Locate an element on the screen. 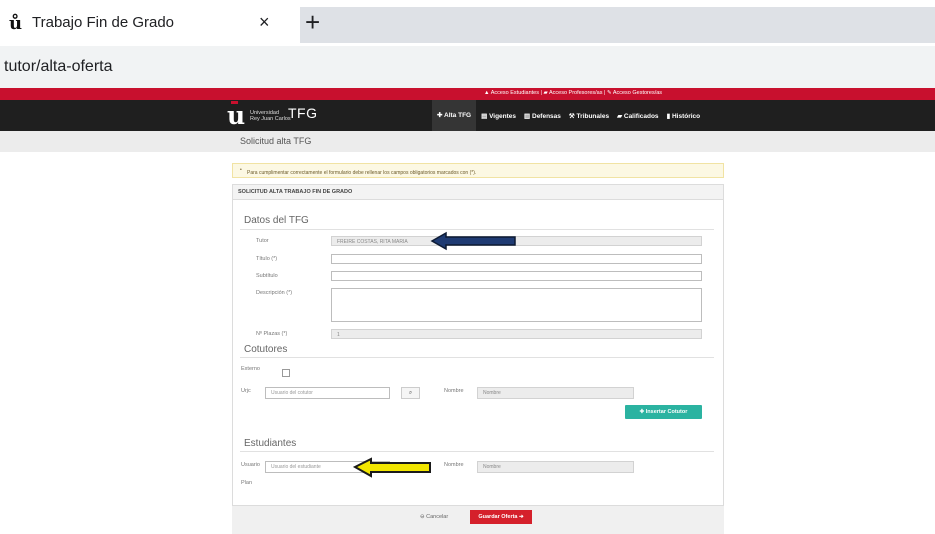 The height and width of the screenshot is (534, 935). section-cotutores-title: Cotutores is located at coordinates (266, 349).